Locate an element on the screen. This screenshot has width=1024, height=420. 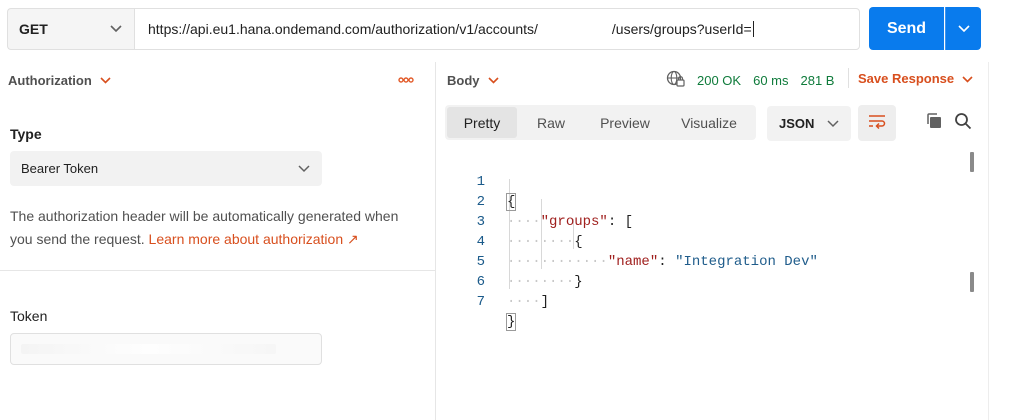
body-section-header: Body is located at coordinates (473, 80).